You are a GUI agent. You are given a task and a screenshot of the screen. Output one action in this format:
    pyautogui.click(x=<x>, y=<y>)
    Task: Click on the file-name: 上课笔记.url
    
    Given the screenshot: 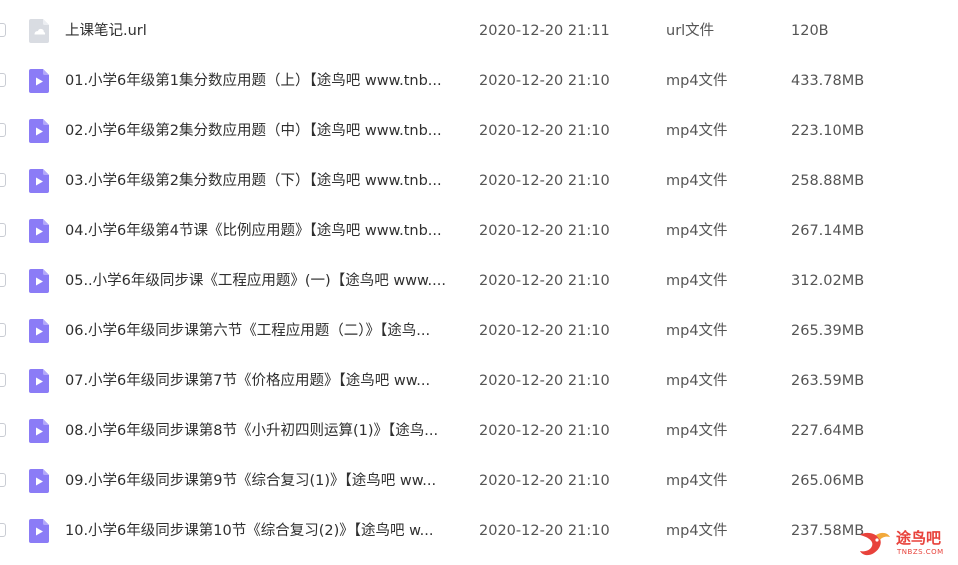 What is the action you would take?
    pyautogui.click(x=265, y=31)
    